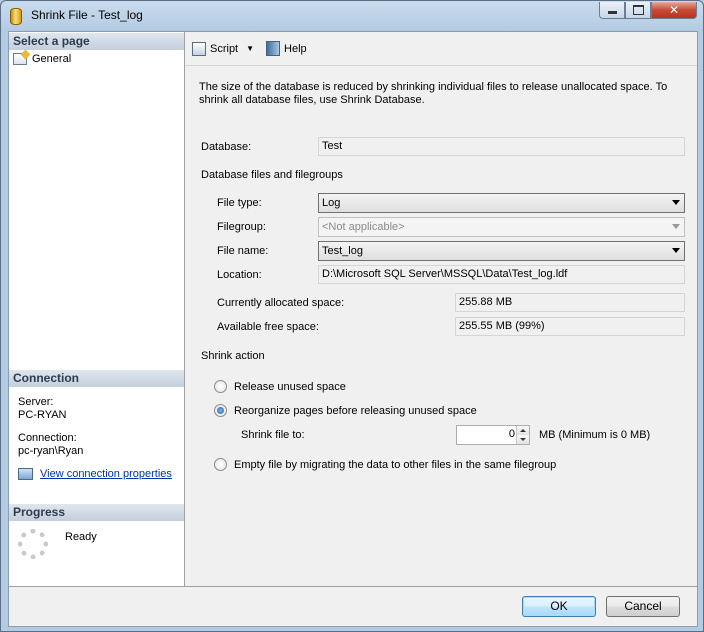 The width and height of the screenshot is (704, 632). What do you see at coordinates (106, 474) in the screenshot?
I see `view-connection-properties-link: View connection properties` at bounding box center [106, 474].